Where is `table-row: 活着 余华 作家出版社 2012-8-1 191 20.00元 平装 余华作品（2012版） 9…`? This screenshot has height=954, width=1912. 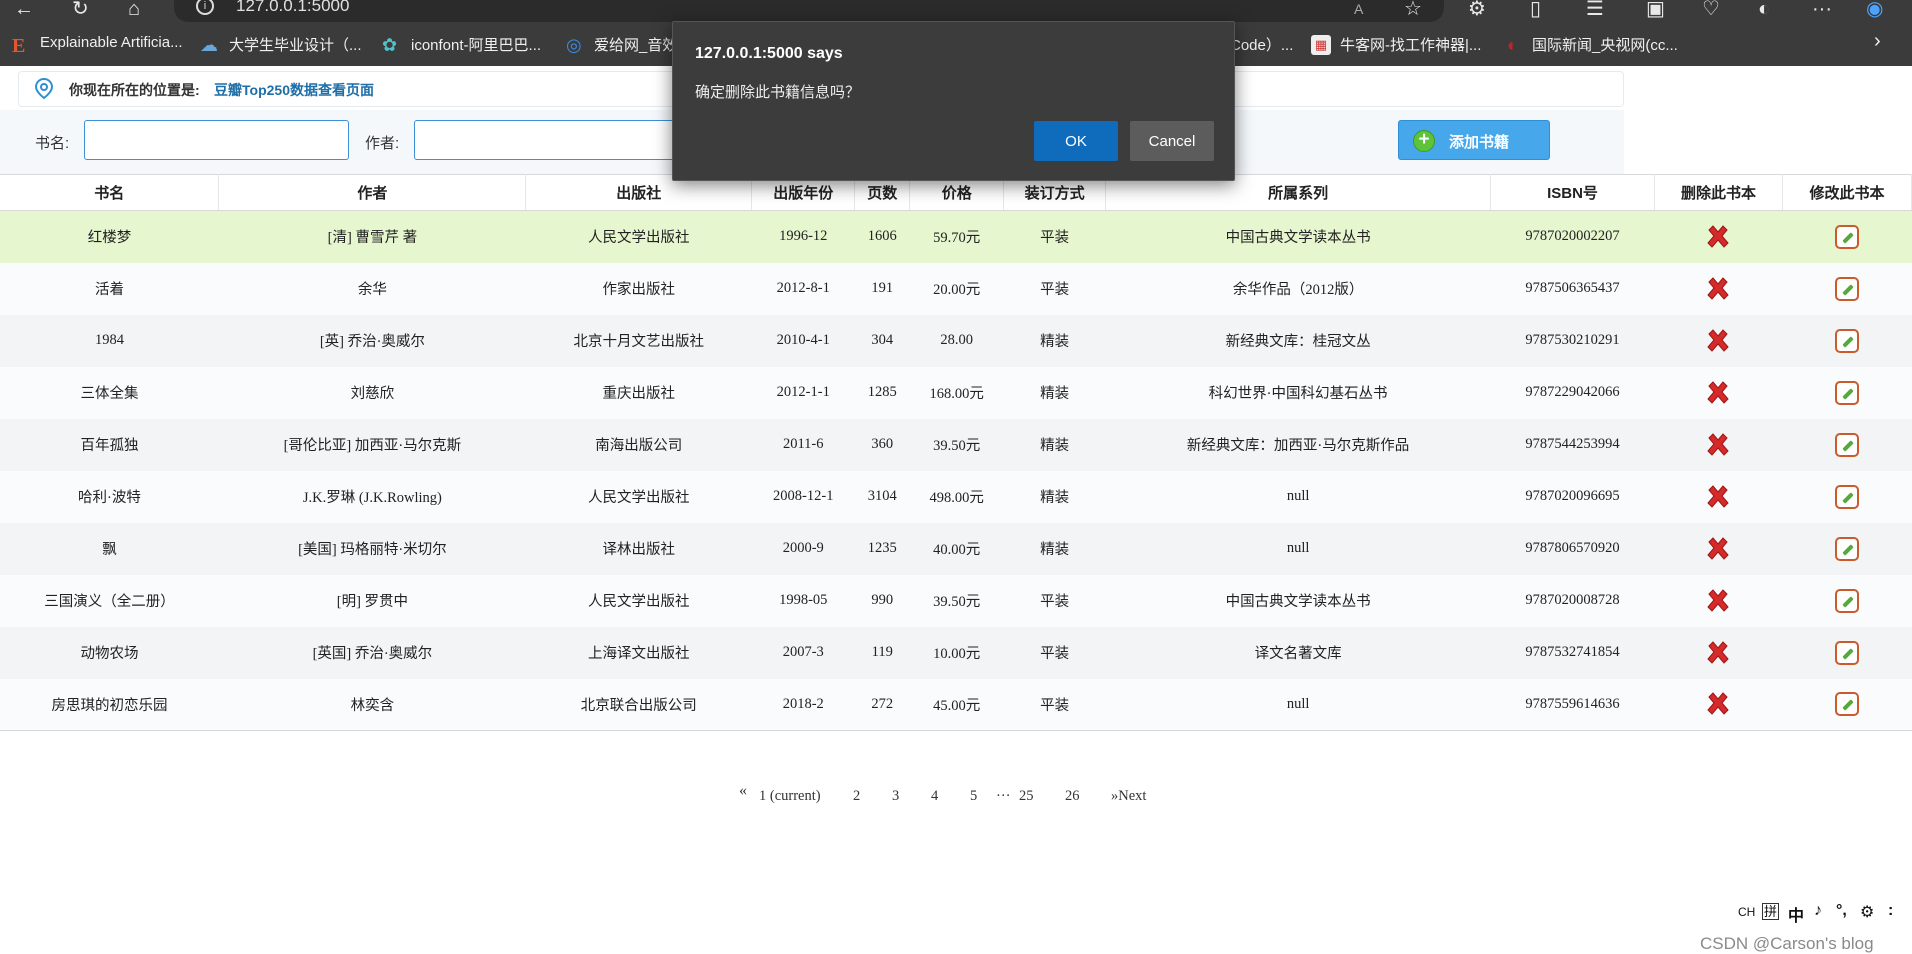
table-row: 活着 余华 作家出版社 2012-8-1 191 20.00元 平装 余华作品（2012版） 9… is located at coordinates (956, 288).